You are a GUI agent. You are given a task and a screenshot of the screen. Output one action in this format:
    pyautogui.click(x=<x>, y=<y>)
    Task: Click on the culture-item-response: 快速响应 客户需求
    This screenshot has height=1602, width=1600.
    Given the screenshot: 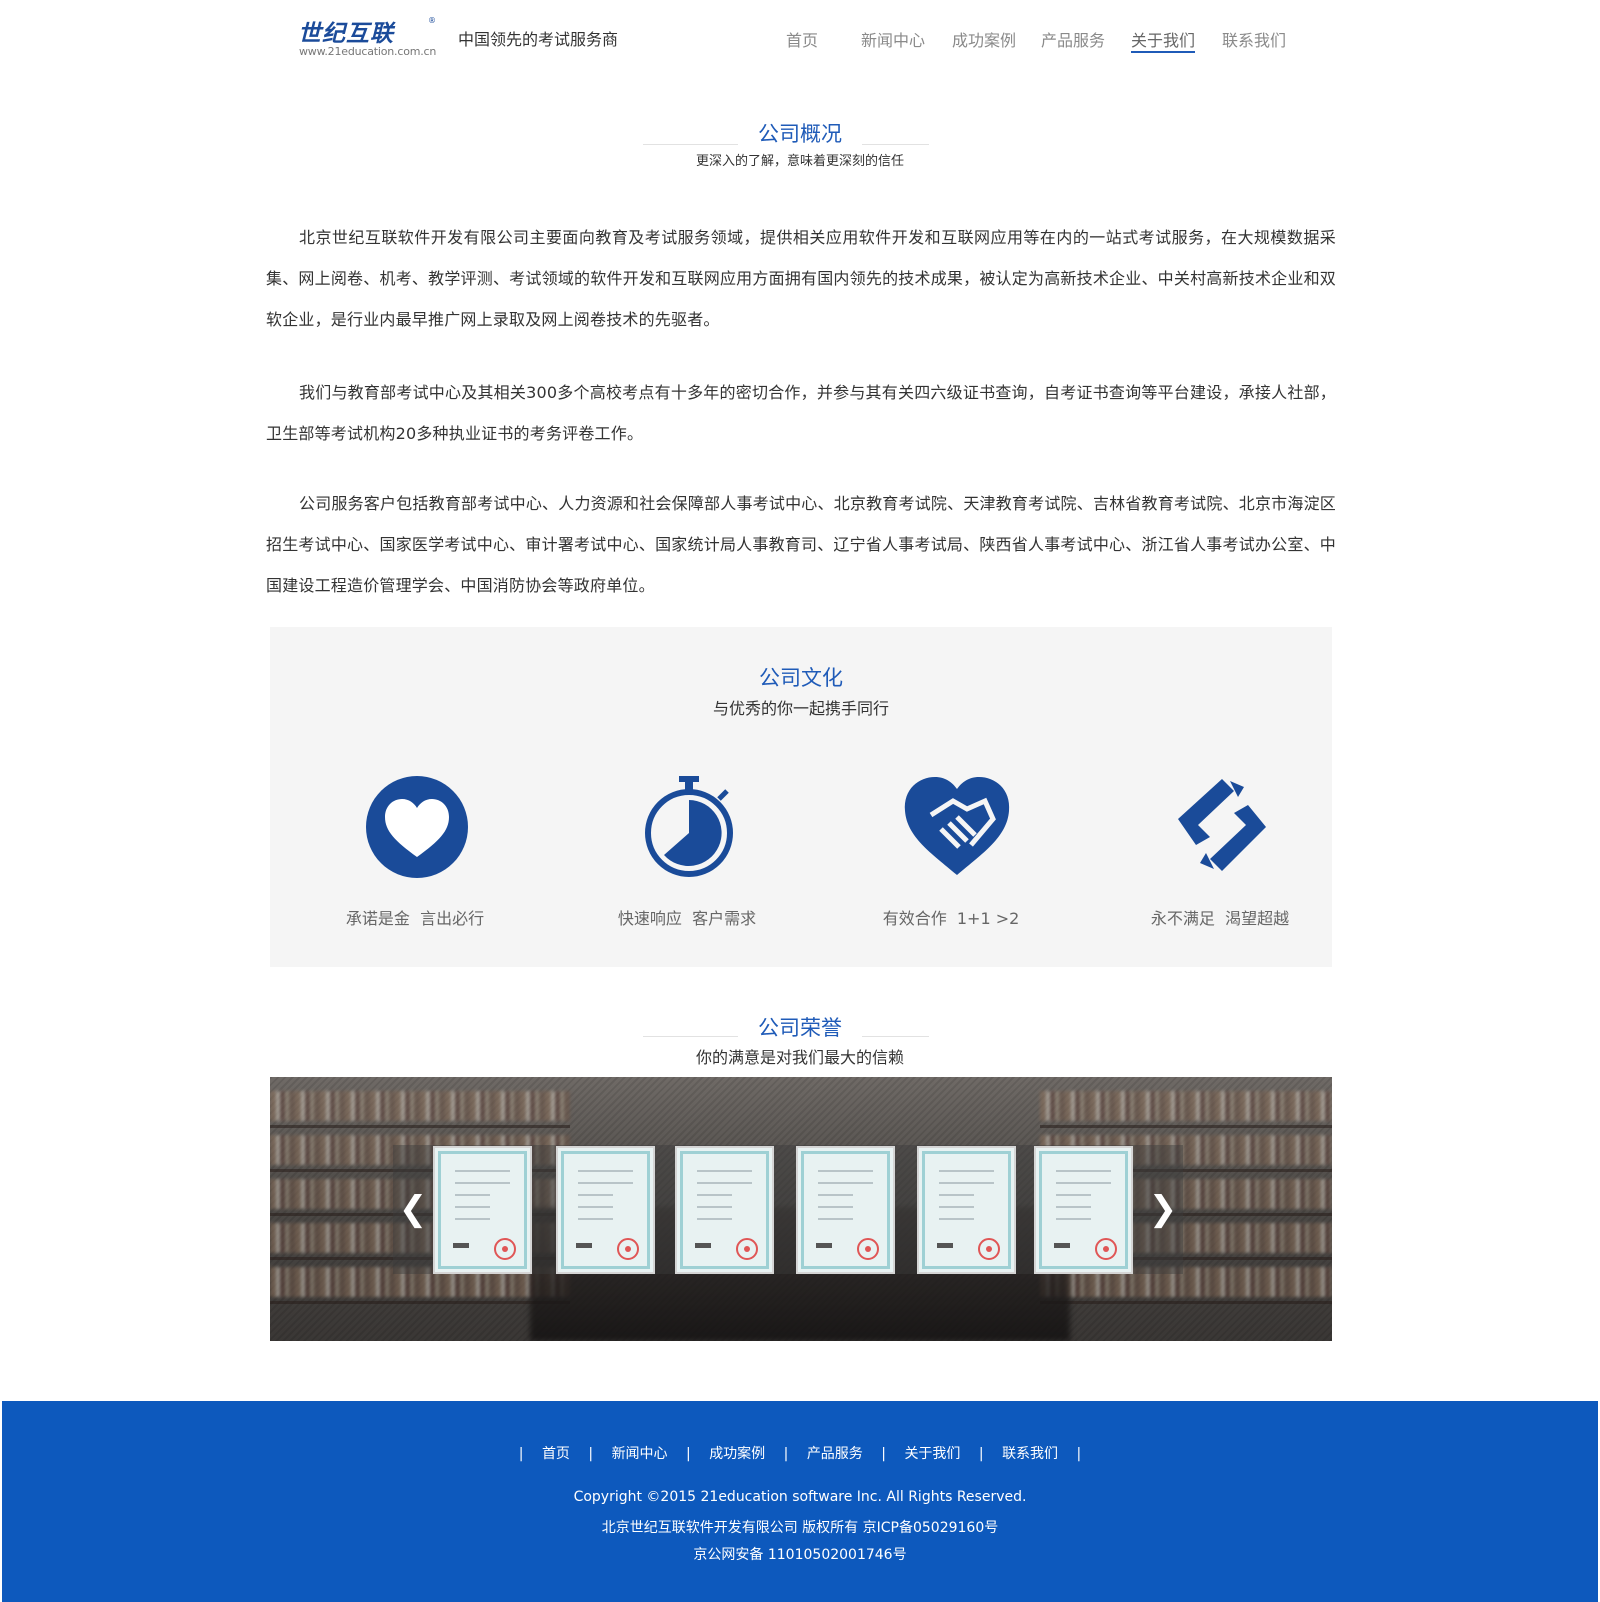 What is the action you would take?
    pyautogui.click(x=687, y=860)
    